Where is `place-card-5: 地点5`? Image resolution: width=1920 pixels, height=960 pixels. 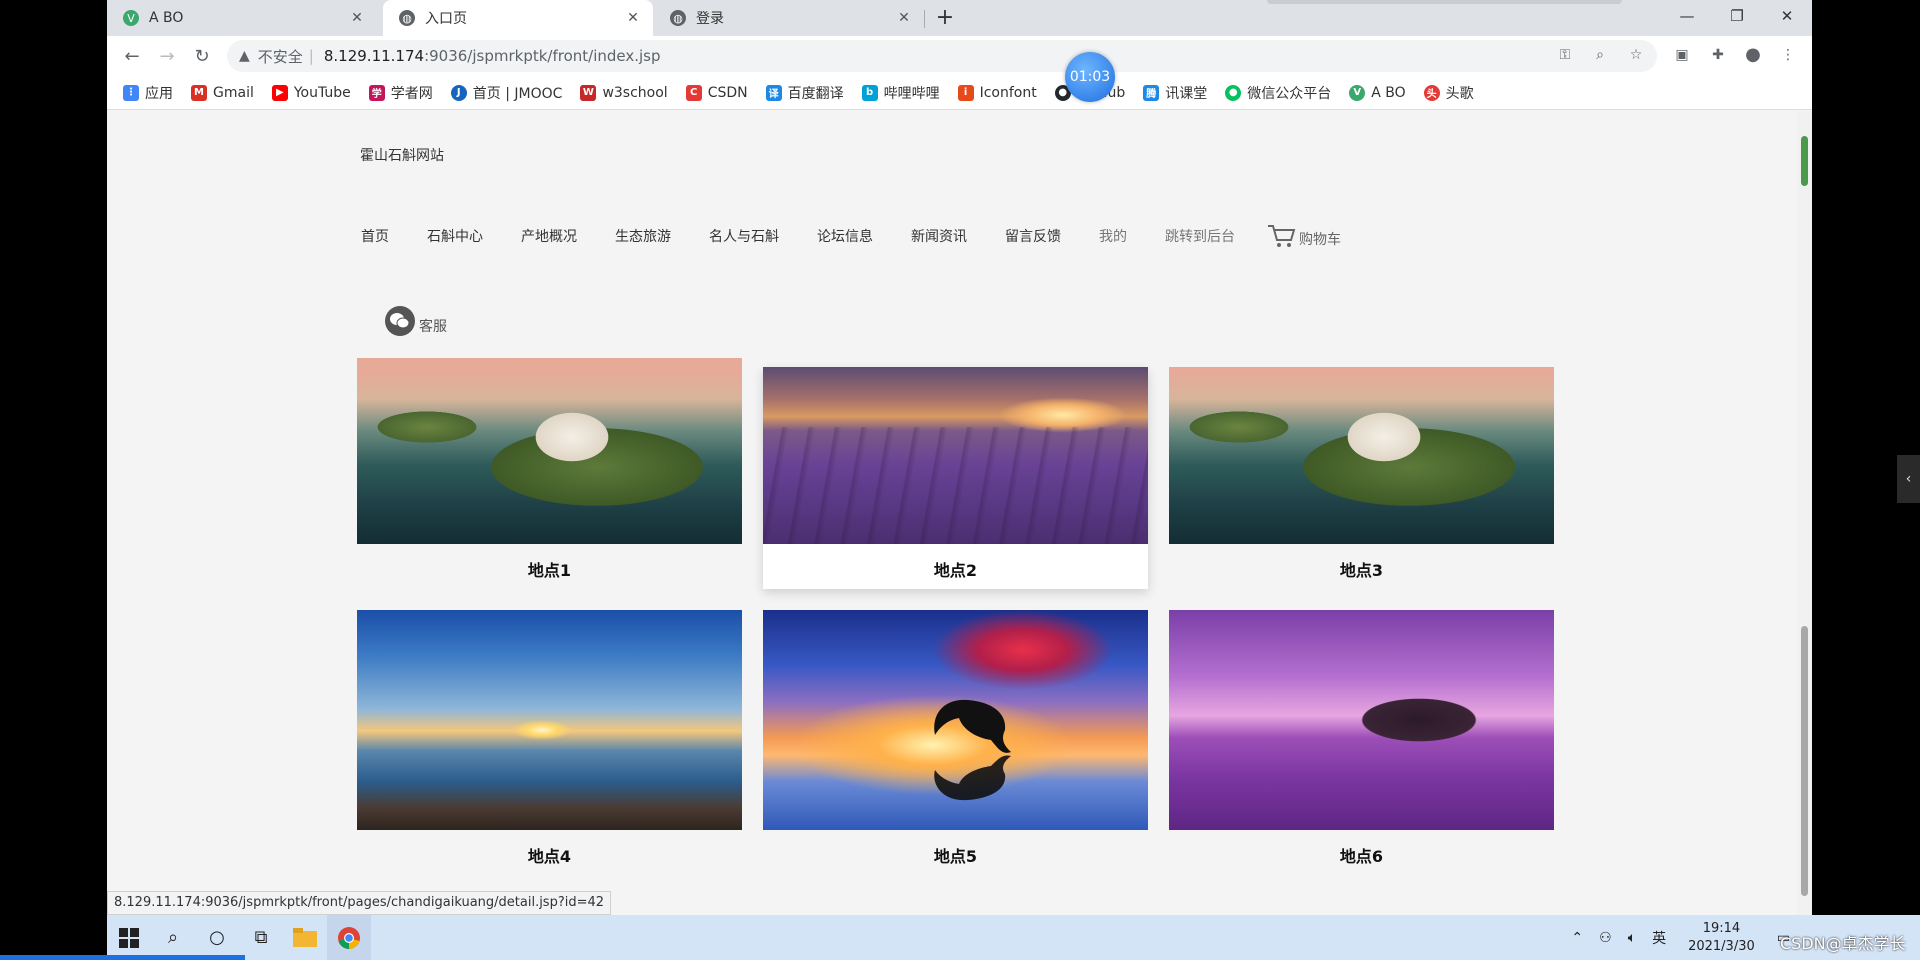 place-card-5: 地点5 is located at coordinates (955, 740).